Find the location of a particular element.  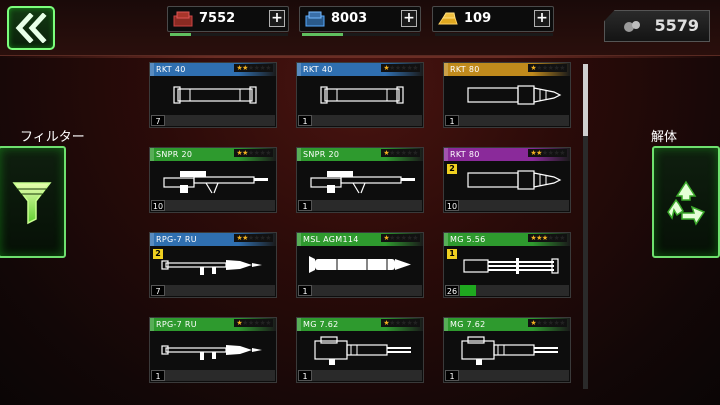

weapon-card: MSL AGM114 ★★★★★★ 1 is located at coordinates (360, 265).